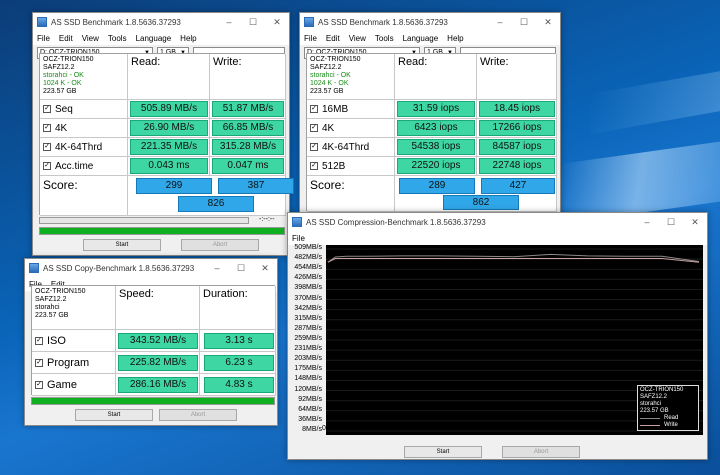 The height and width of the screenshot is (475, 720). Describe the element at coordinates (248, 166) in the screenshot. I see `acc-write-value: 0.047 ms` at that location.